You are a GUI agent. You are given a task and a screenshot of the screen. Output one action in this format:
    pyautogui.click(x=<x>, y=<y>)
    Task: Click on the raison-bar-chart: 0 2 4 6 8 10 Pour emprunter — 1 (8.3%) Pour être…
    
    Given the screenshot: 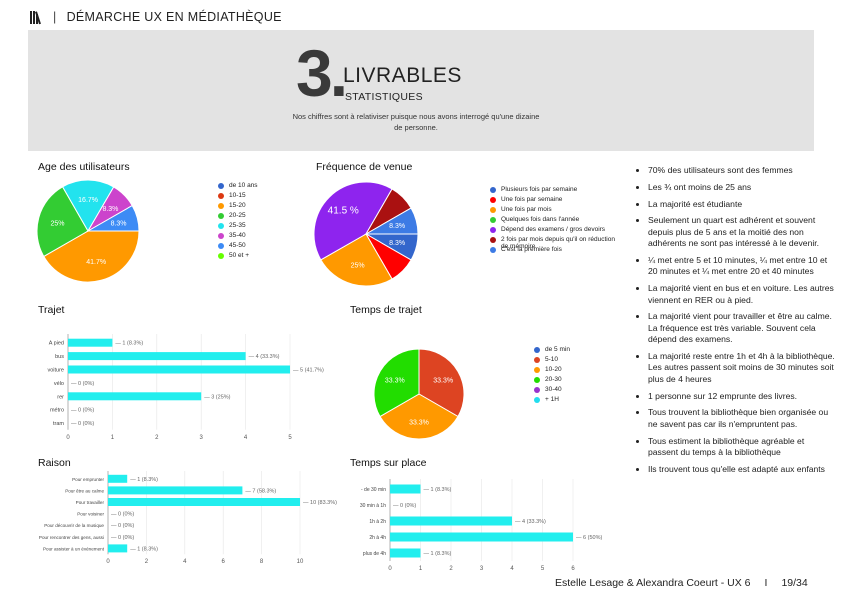 What is the action you would take?
    pyautogui.click(x=188, y=518)
    